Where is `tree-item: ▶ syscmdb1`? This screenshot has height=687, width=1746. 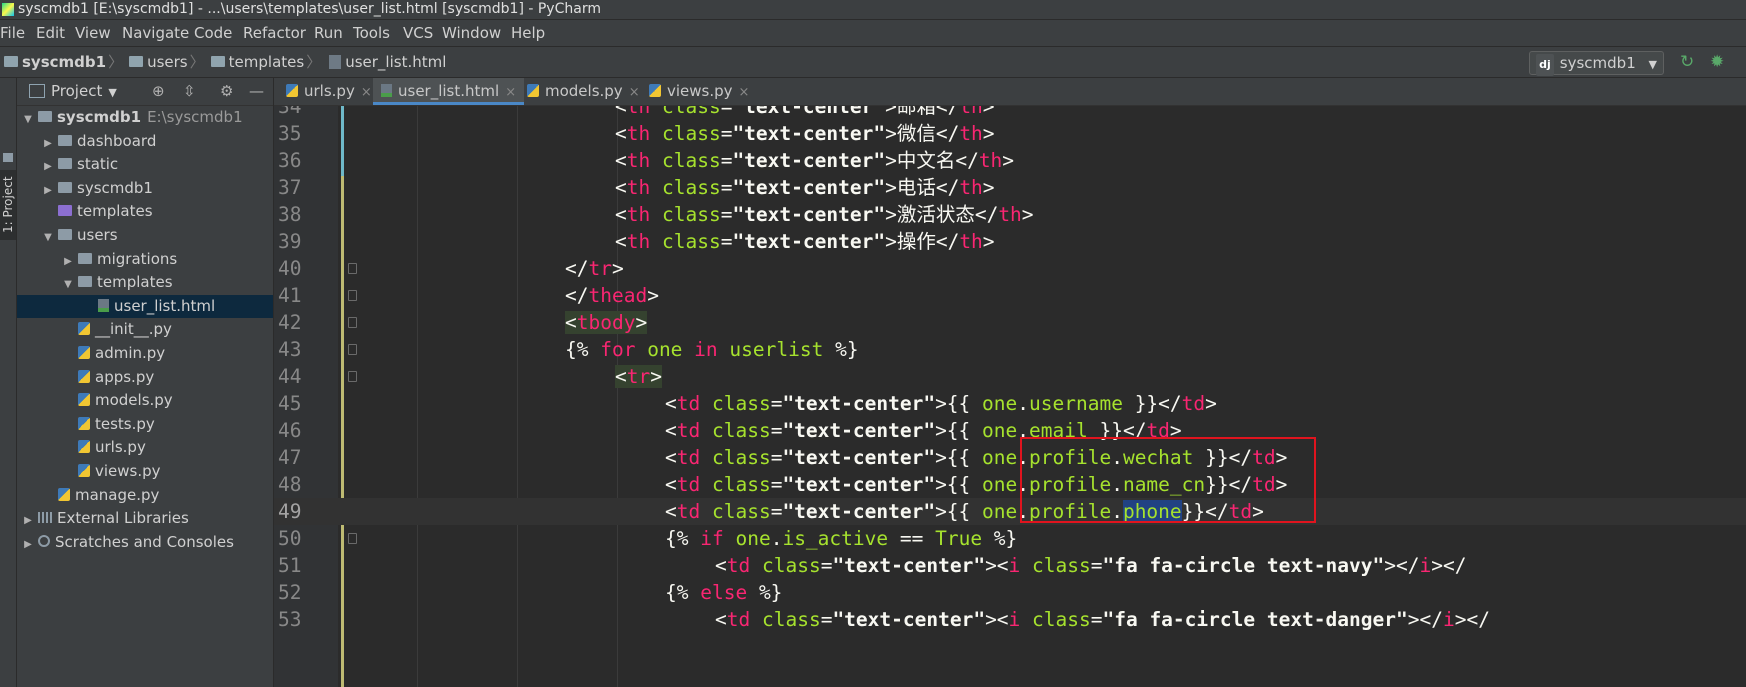 tree-item: ▶ syscmdb1 is located at coordinates (145, 189).